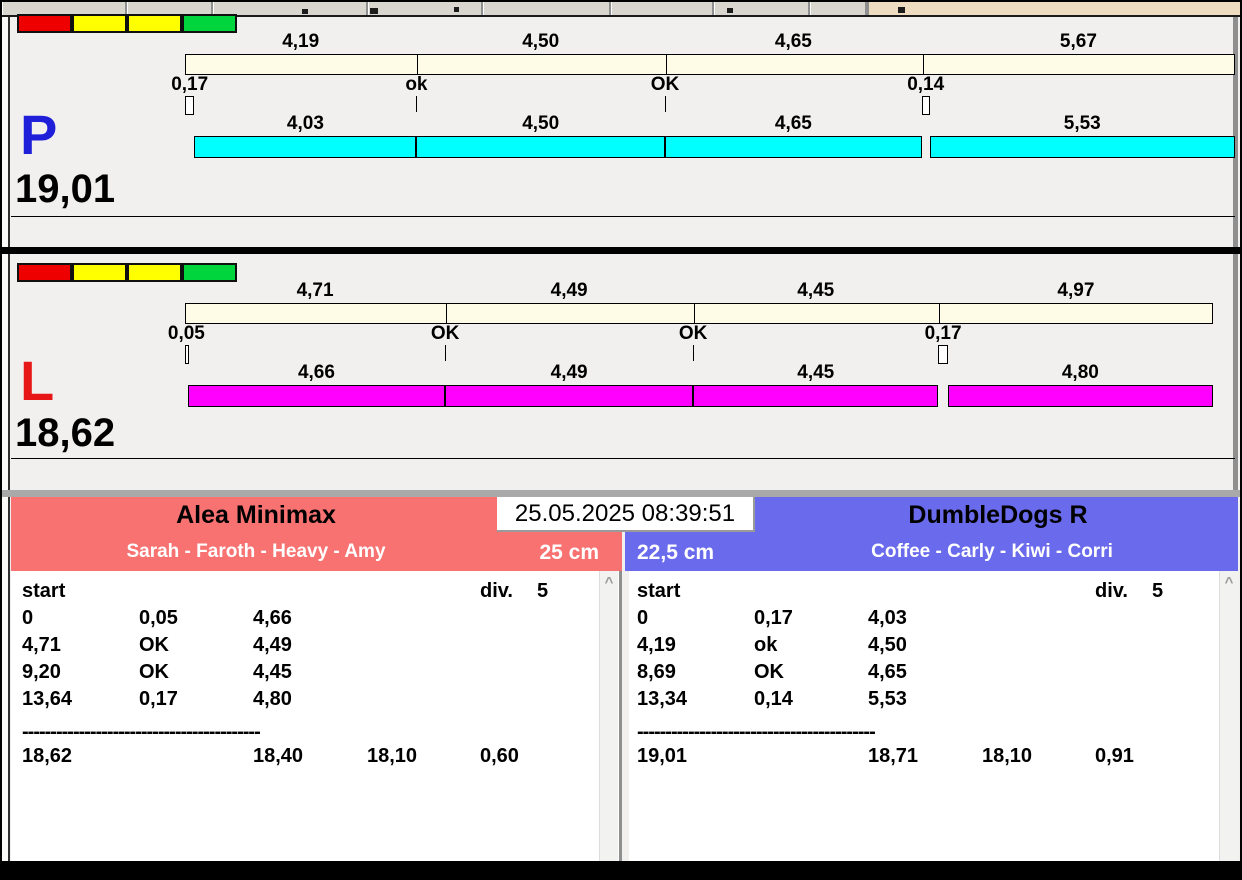 The image size is (1242, 880). Describe the element at coordinates (272, 618) in the screenshot. I see `table-cell: 4,66` at that location.